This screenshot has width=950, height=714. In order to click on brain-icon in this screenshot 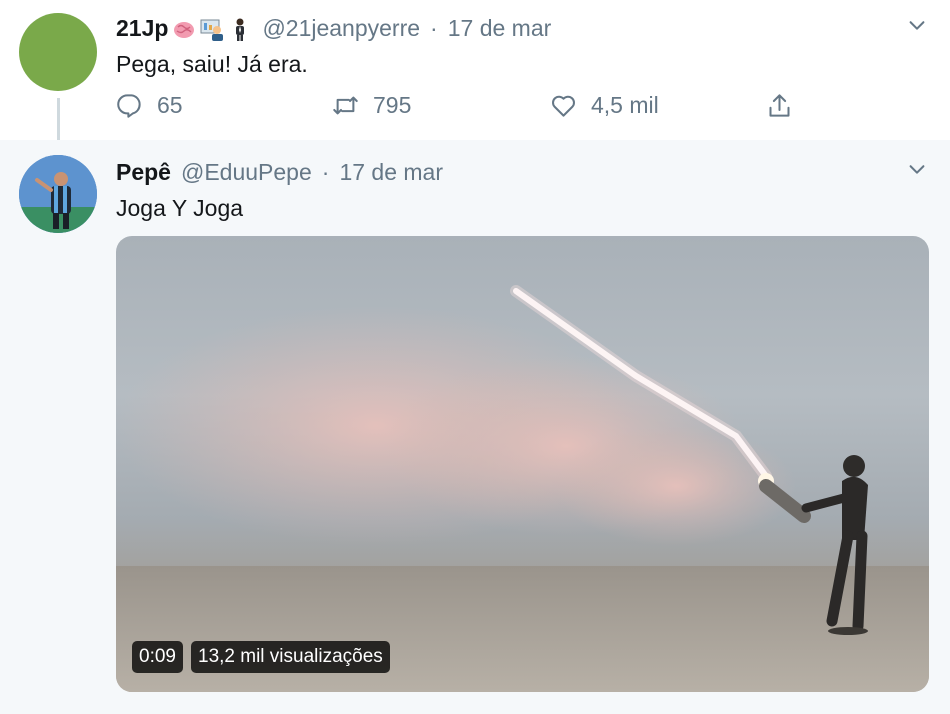, I will do `click(184, 29)`.